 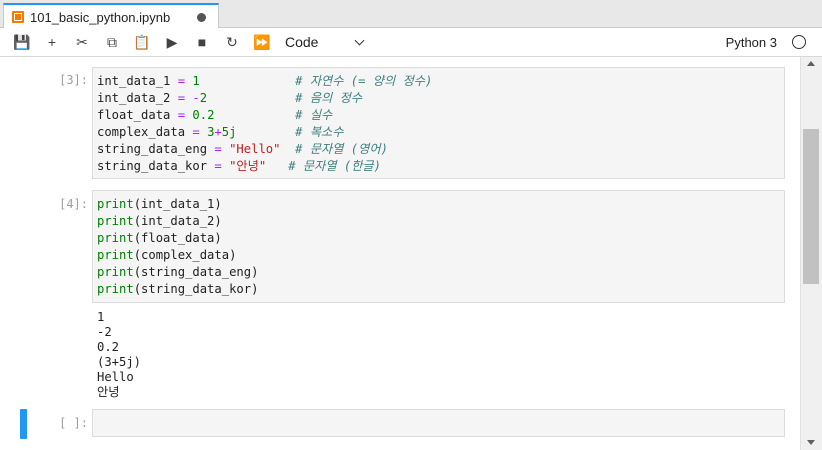 What do you see at coordinates (229, 132) in the screenshot?
I see `code-token: 5j` at bounding box center [229, 132].